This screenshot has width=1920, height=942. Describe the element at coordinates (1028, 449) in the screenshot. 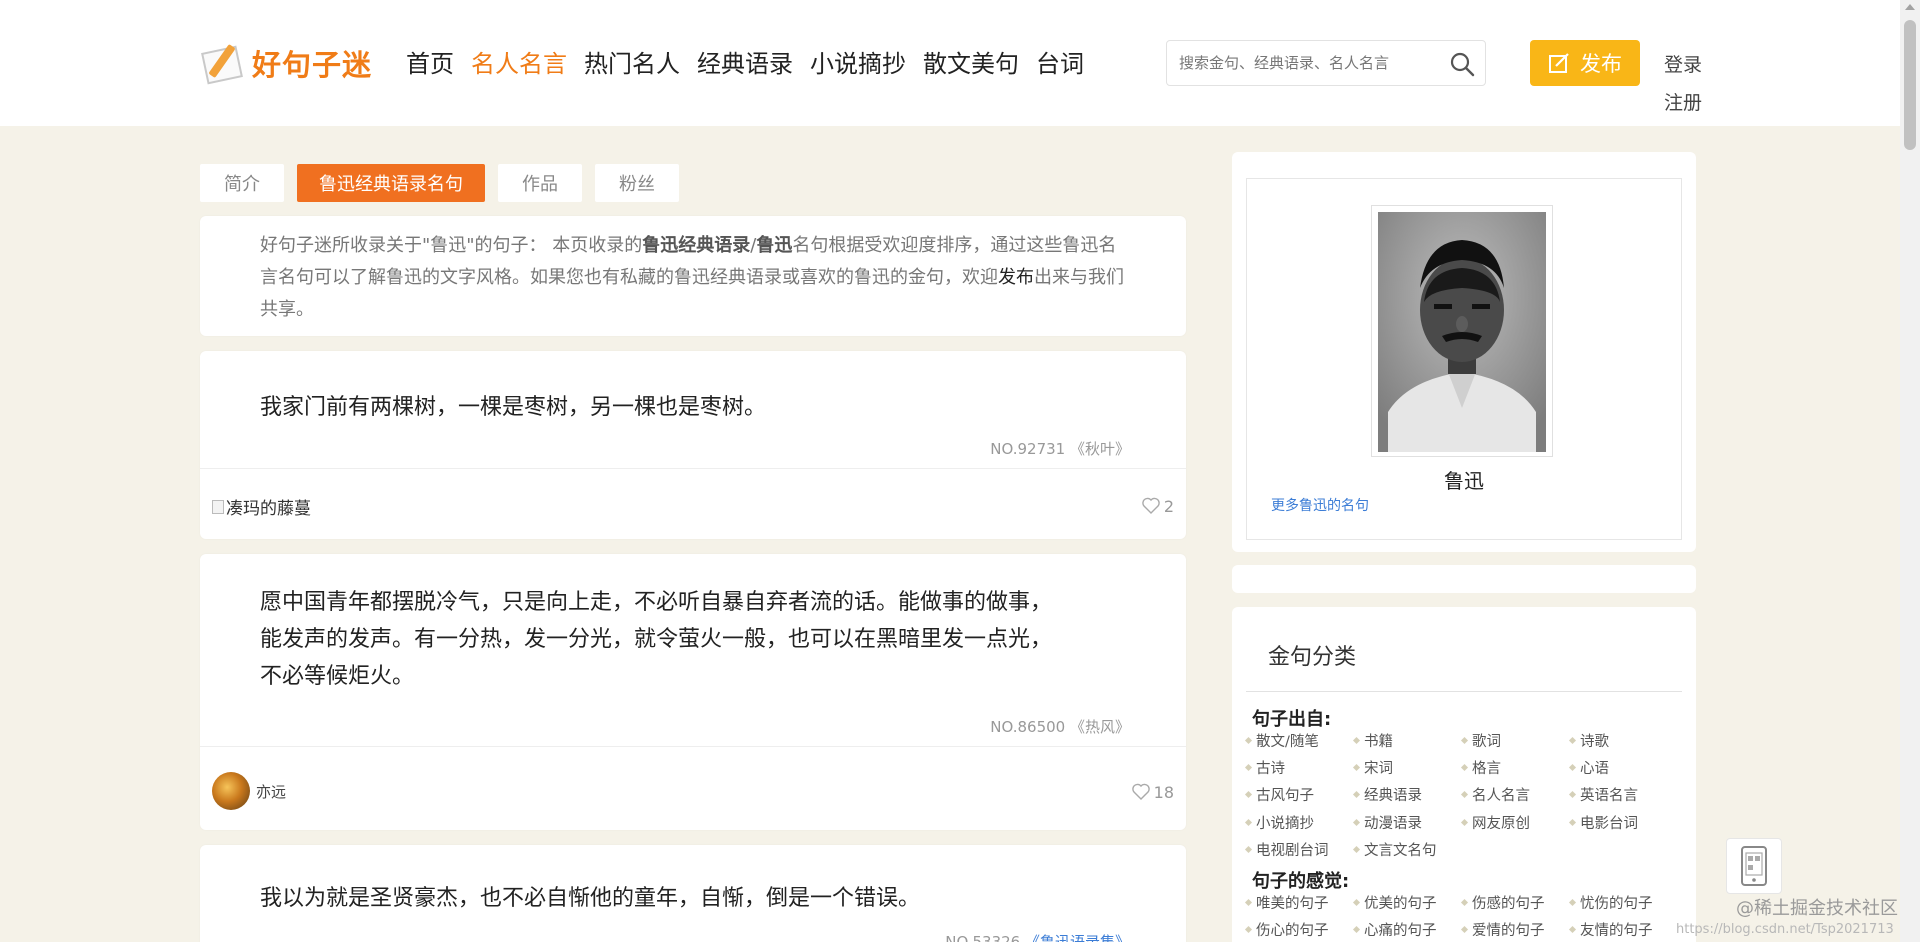

I see `quote-number: NO.92731` at that location.